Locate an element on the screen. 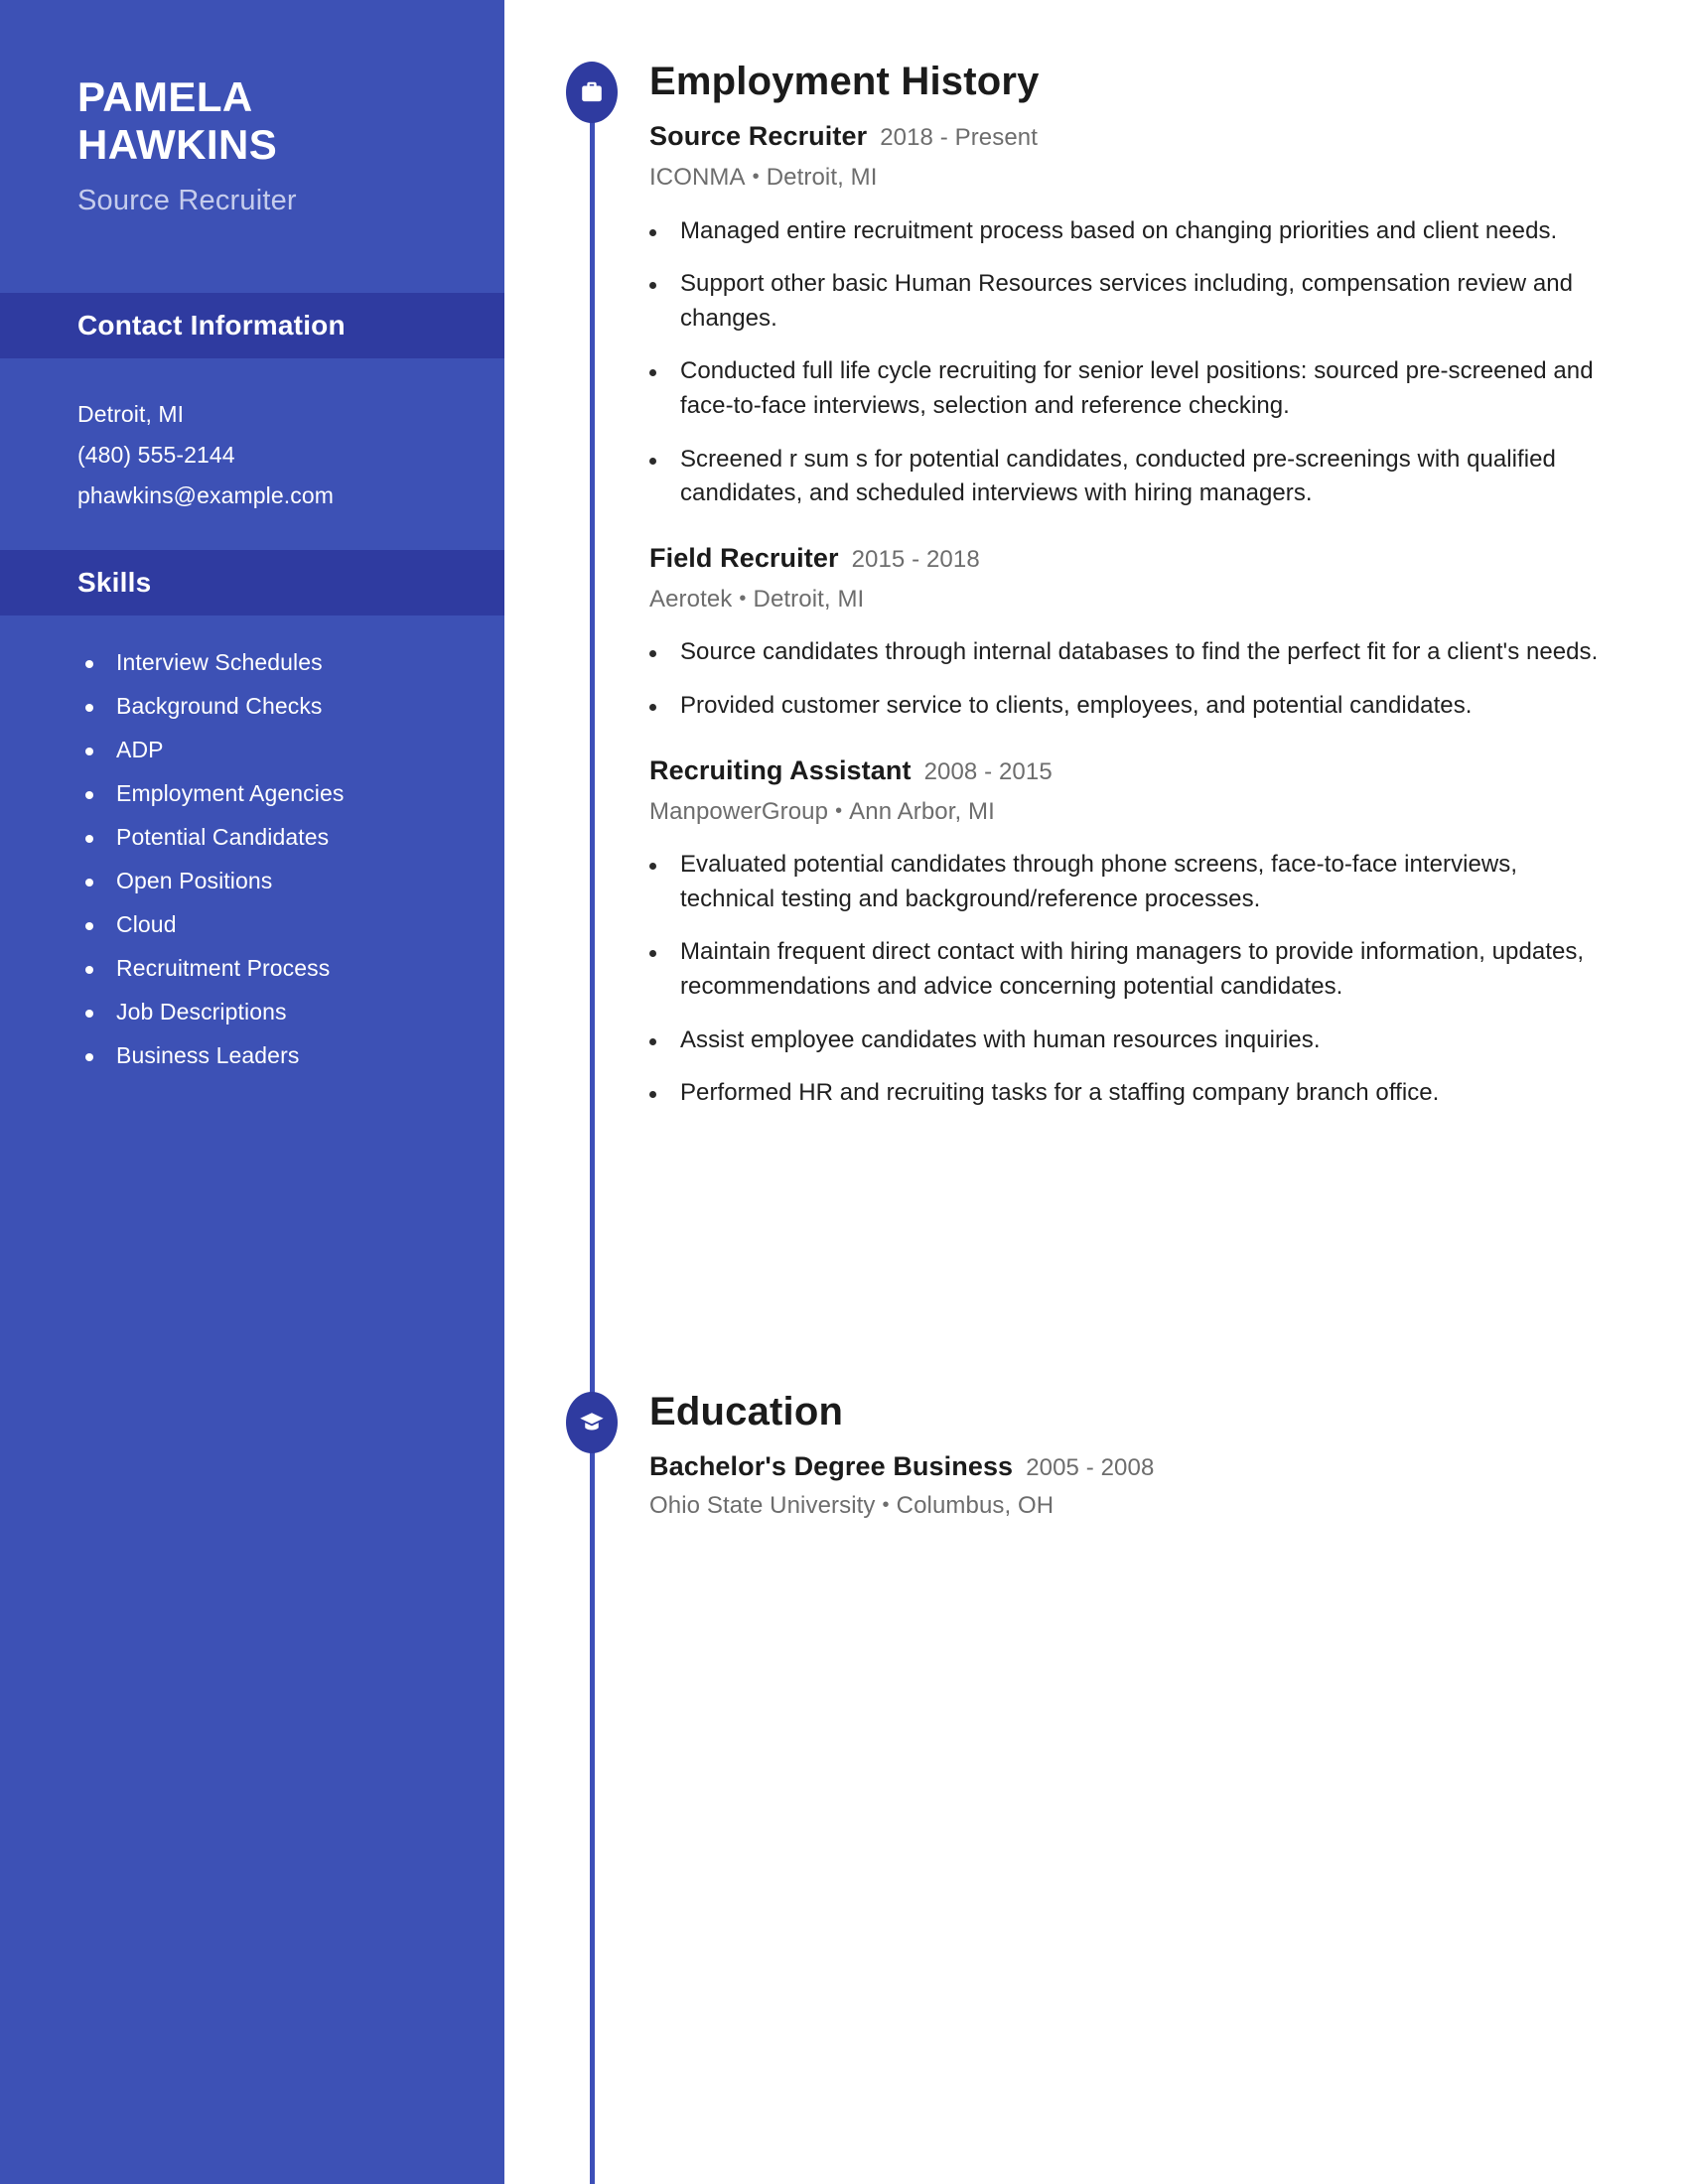 The image size is (1688, 2184). skill-label: Recruitment Process is located at coordinates (223, 968).